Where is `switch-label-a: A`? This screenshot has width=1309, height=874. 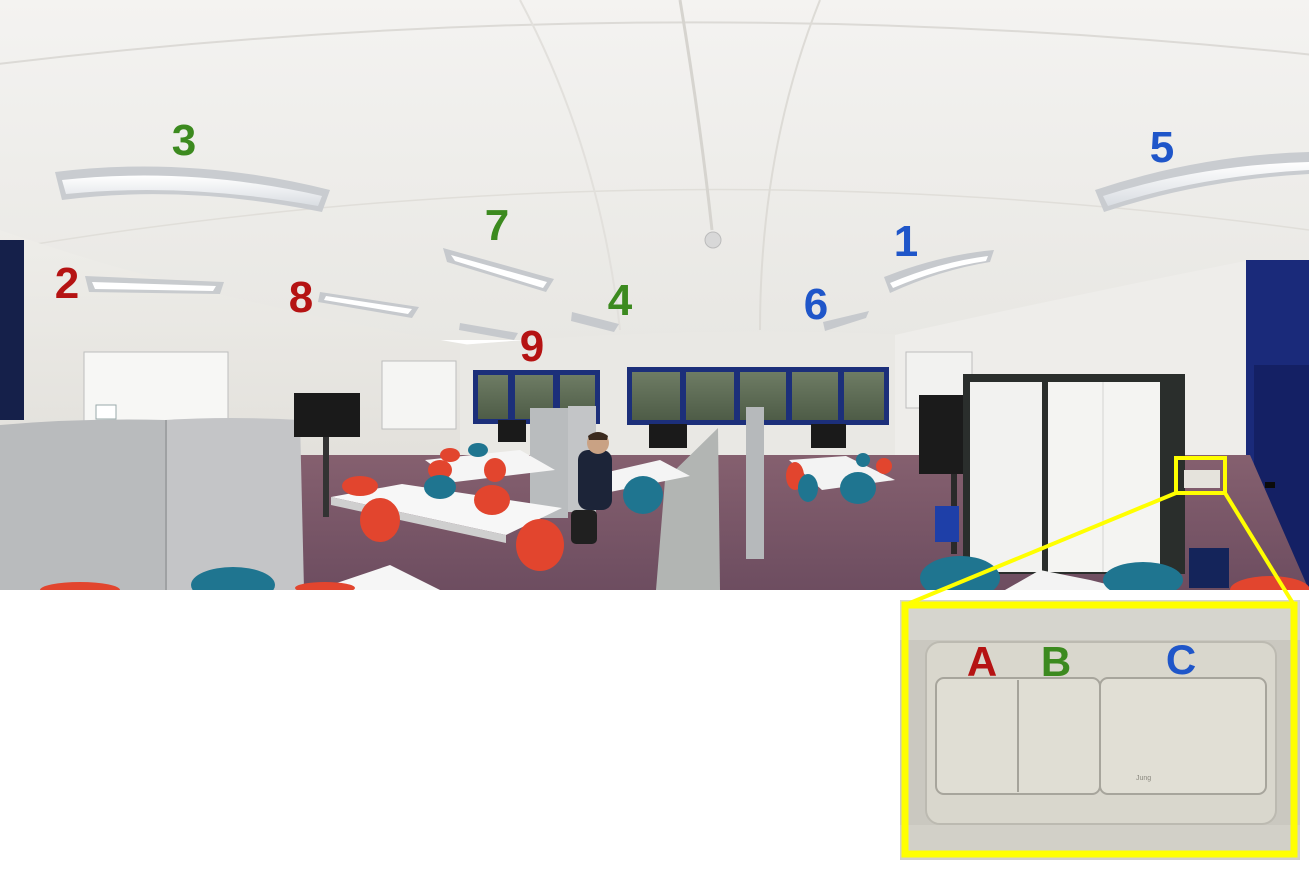 switch-label-a: A is located at coordinates (982, 661).